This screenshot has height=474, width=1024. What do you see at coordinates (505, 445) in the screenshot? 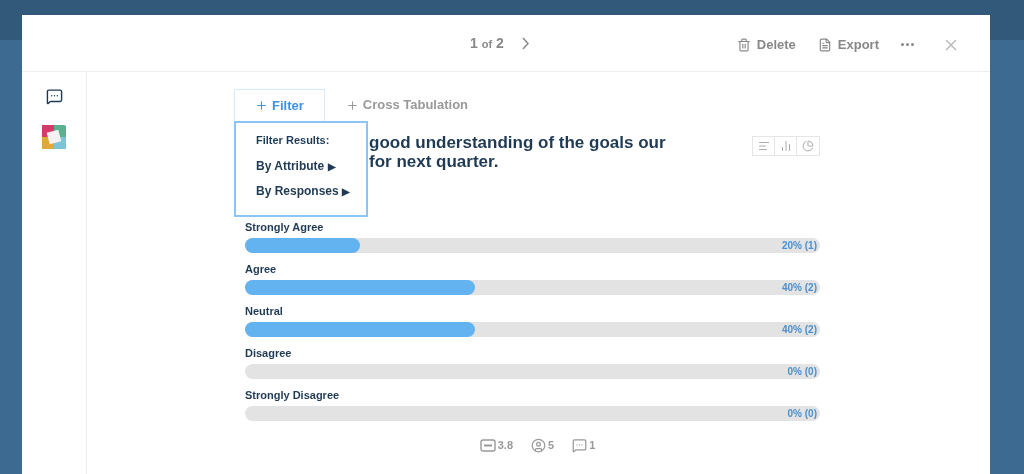
I see `stat-value: 3.8` at bounding box center [505, 445].